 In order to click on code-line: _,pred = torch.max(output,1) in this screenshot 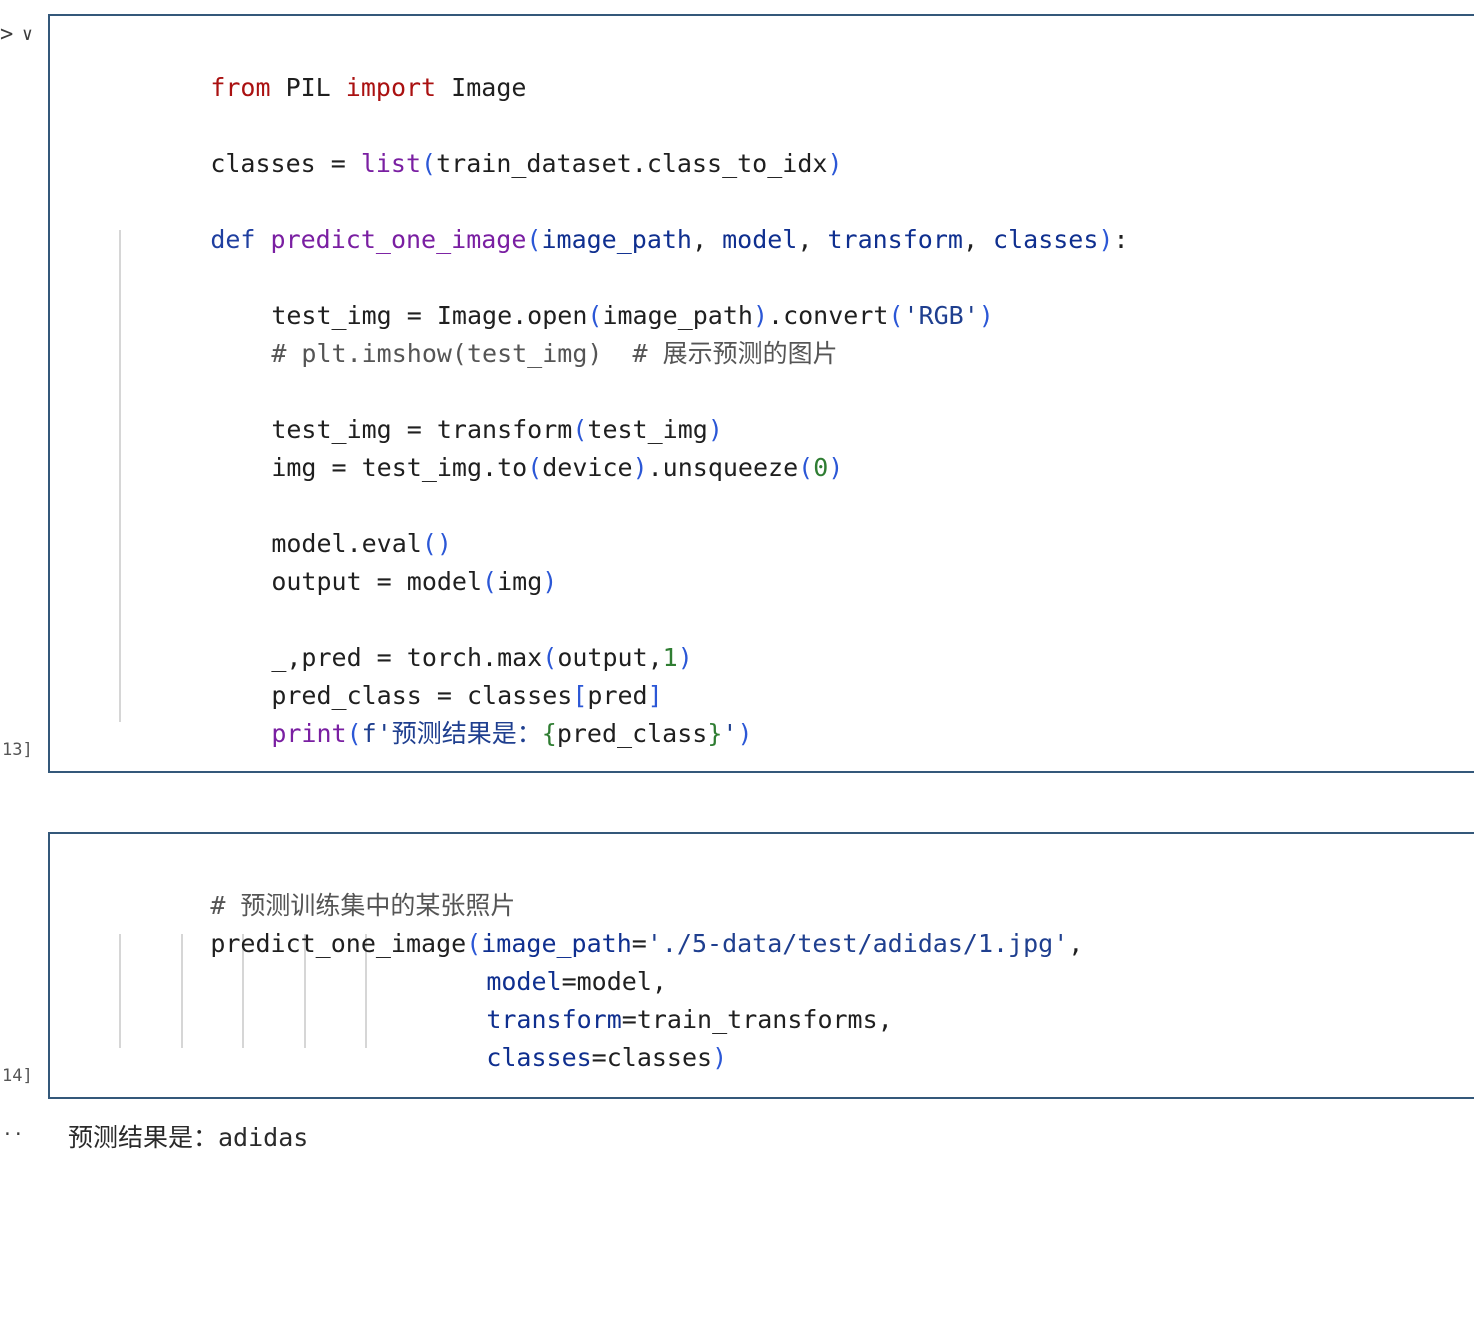, I will do `click(482, 657)`.